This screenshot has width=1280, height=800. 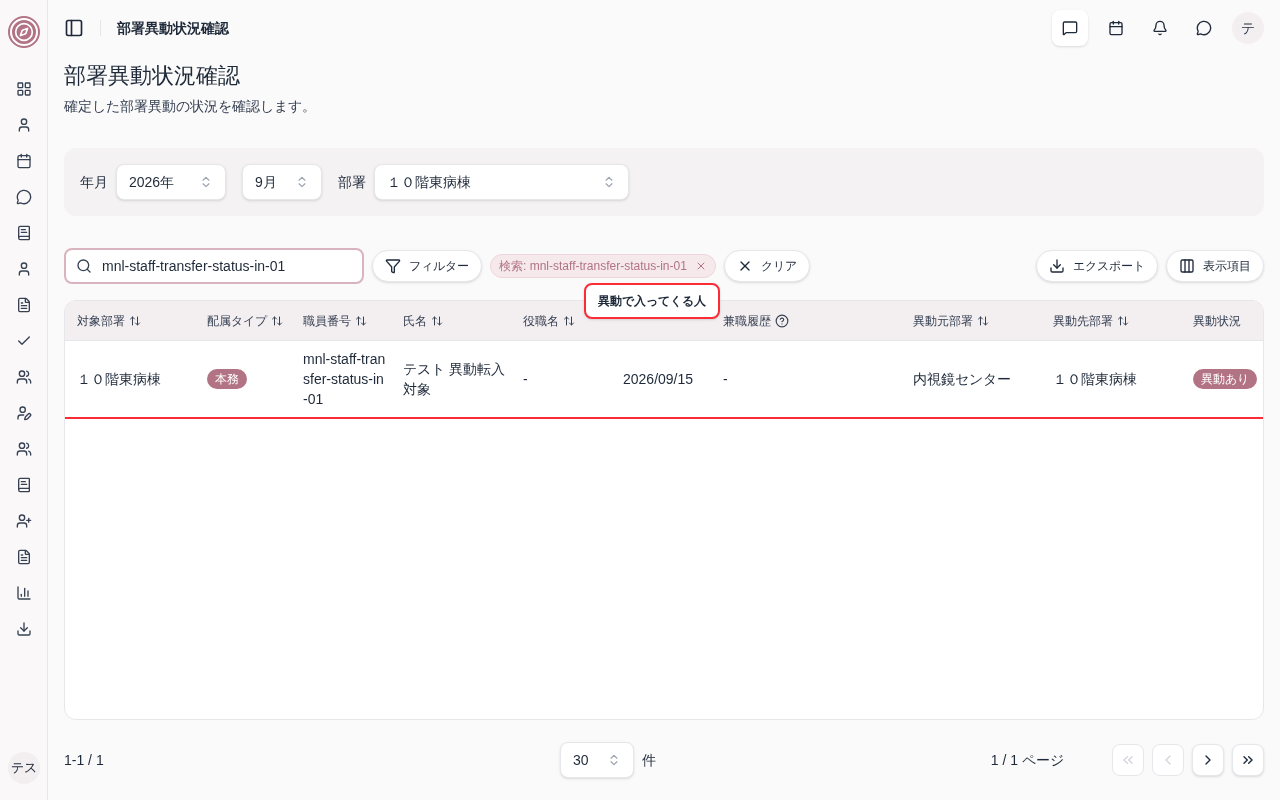 I want to click on column-header: 異動先部署, so click(x=1083, y=320).